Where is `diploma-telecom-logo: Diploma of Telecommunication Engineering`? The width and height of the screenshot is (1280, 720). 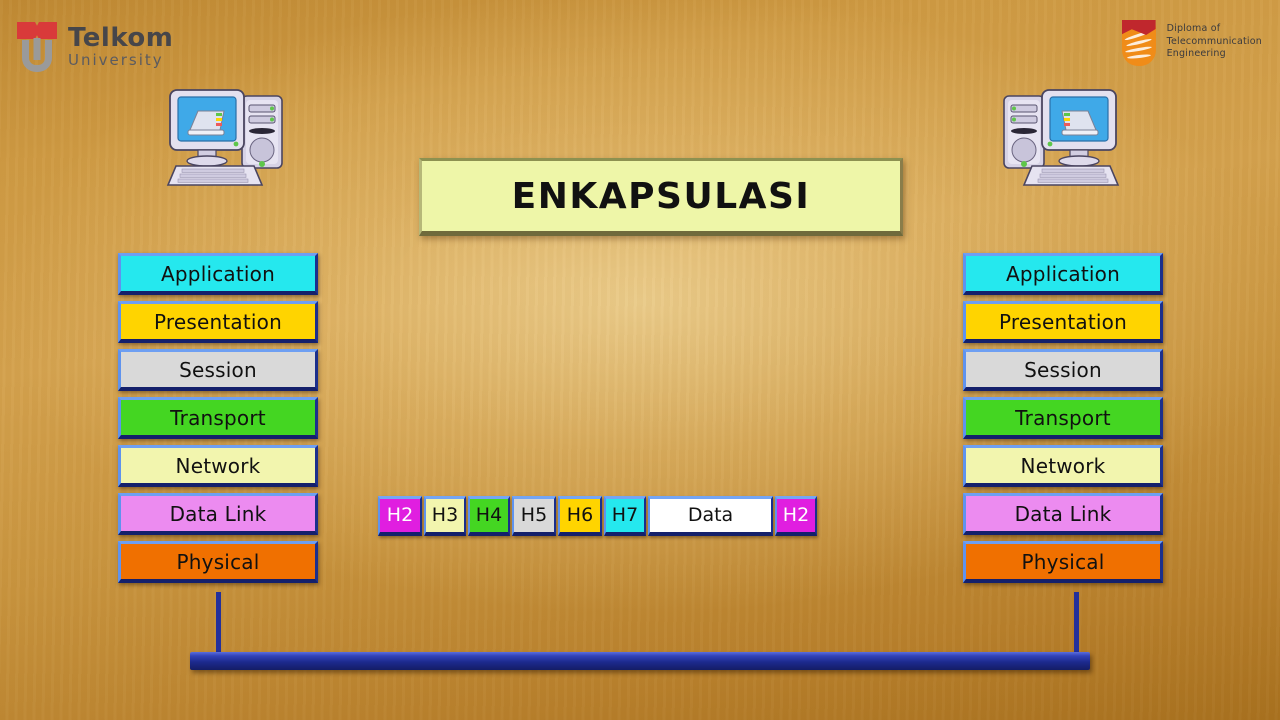
diploma-telecom-logo: Diploma of Telecommunication Engineering is located at coordinates (1190, 42).